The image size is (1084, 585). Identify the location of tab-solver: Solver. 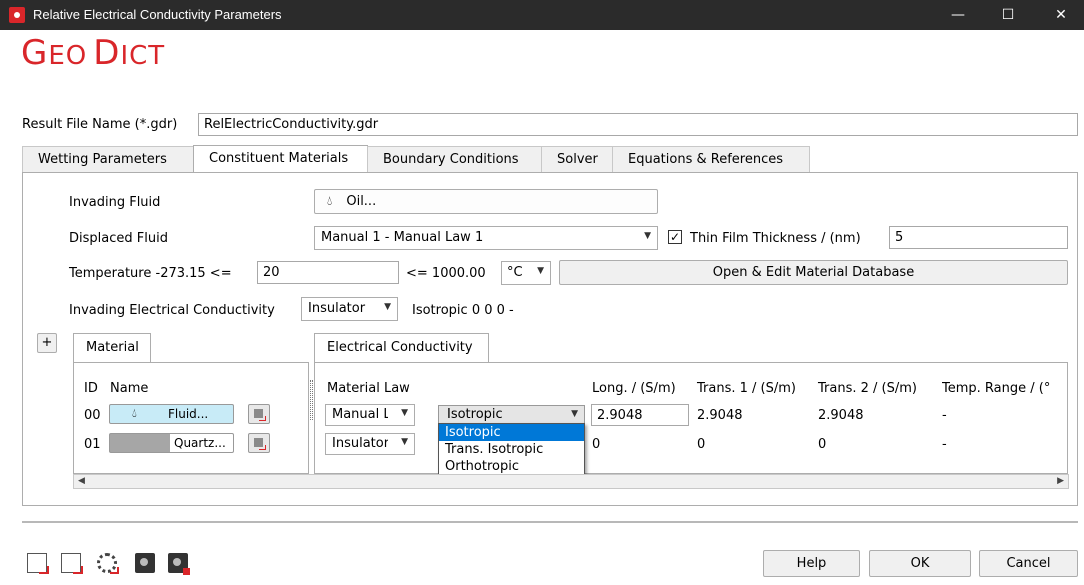
(577, 159).